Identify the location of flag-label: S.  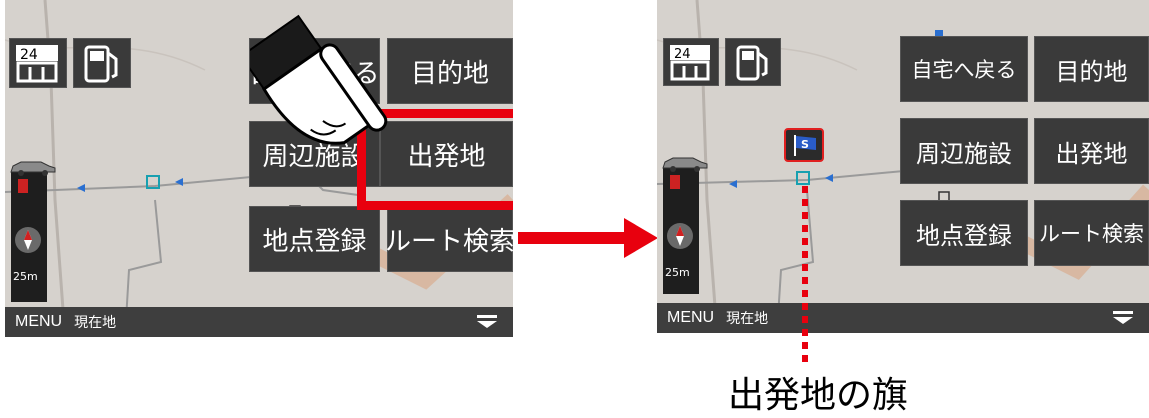
(805, 144).